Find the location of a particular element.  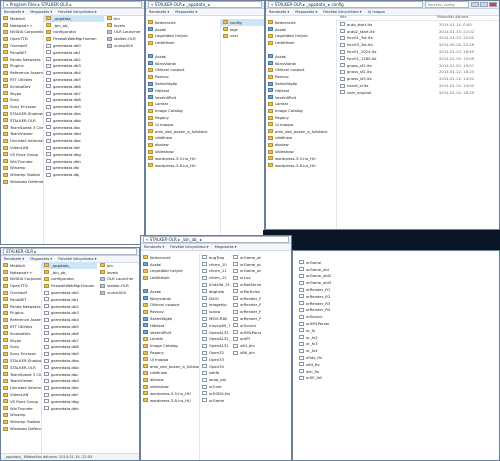

nav-item is located at coordinates (170, 284).